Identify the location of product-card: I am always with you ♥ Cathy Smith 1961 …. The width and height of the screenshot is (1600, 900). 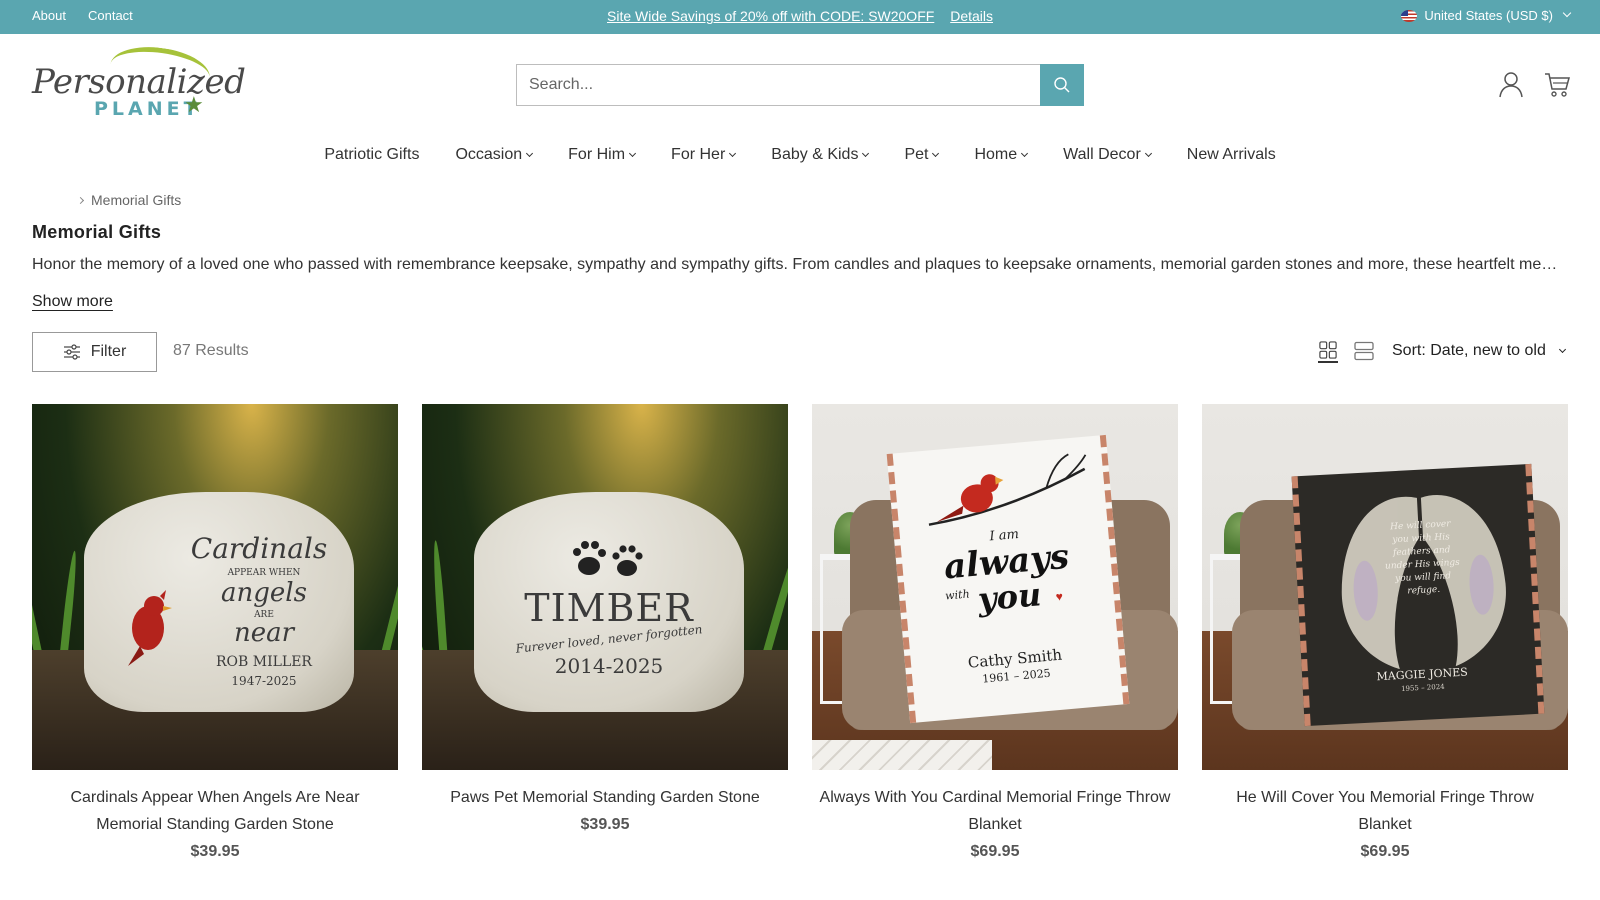
(995, 634).